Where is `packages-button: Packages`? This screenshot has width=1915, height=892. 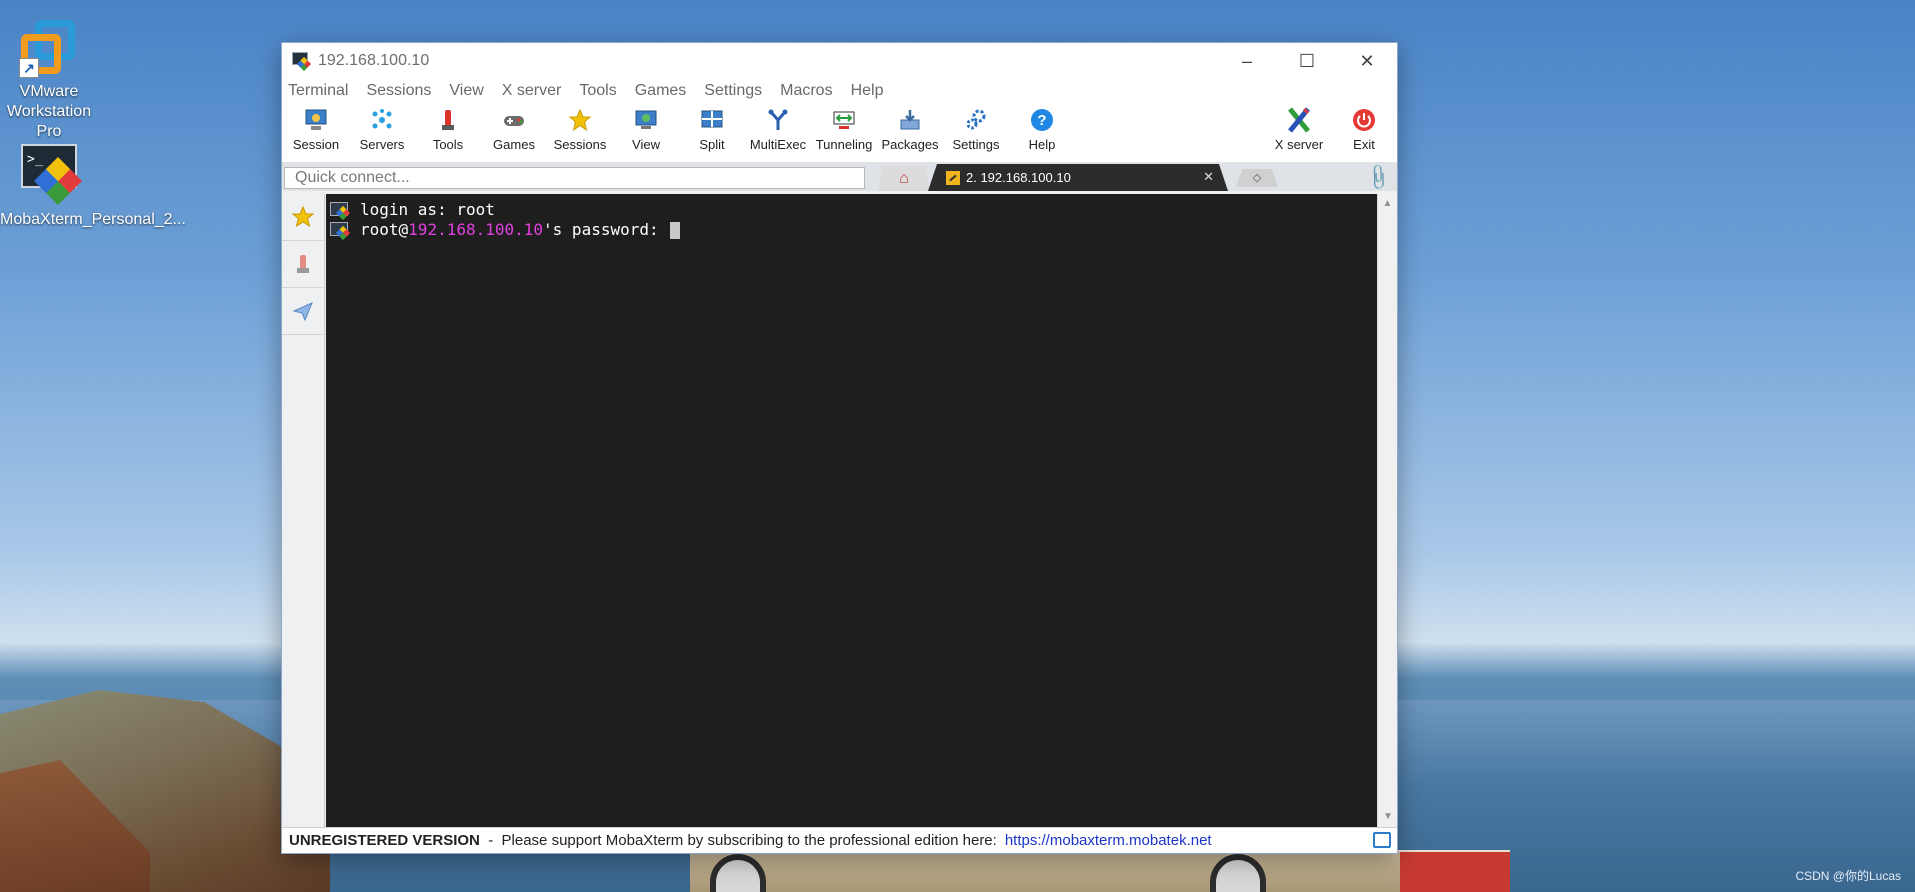 packages-button: Packages is located at coordinates (910, 133).